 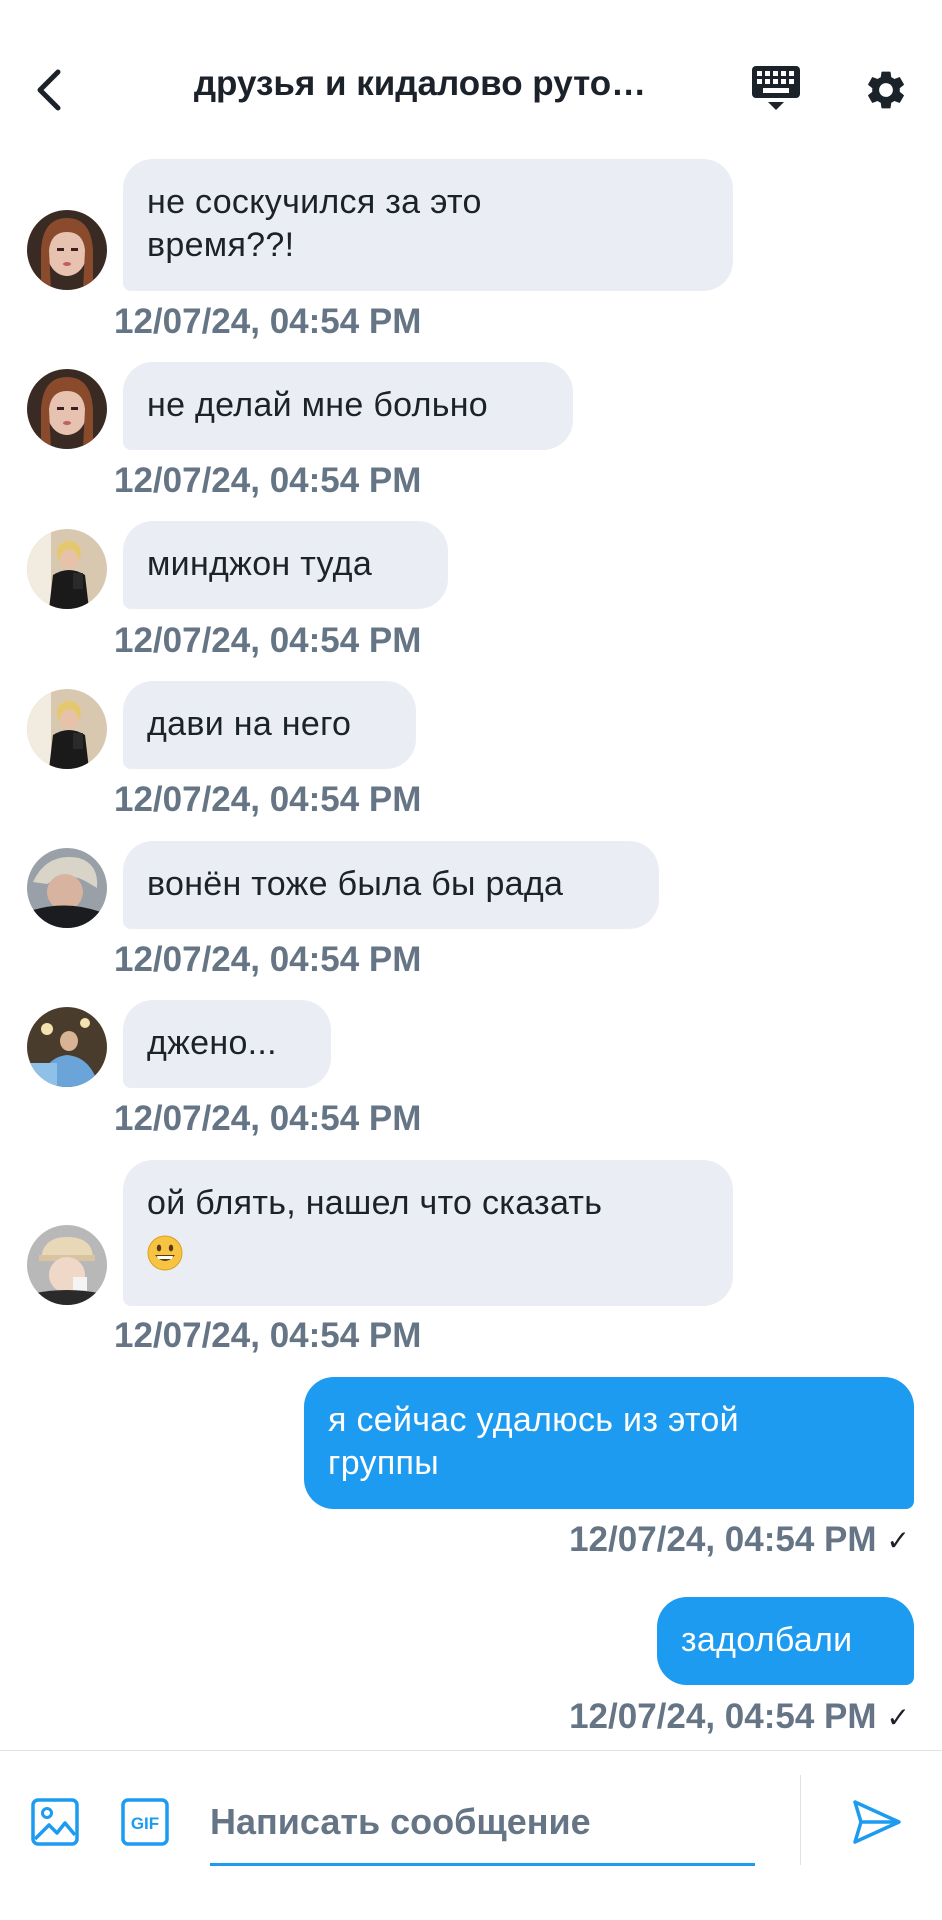 I want to click on divider, so click(x=800, y=1820).